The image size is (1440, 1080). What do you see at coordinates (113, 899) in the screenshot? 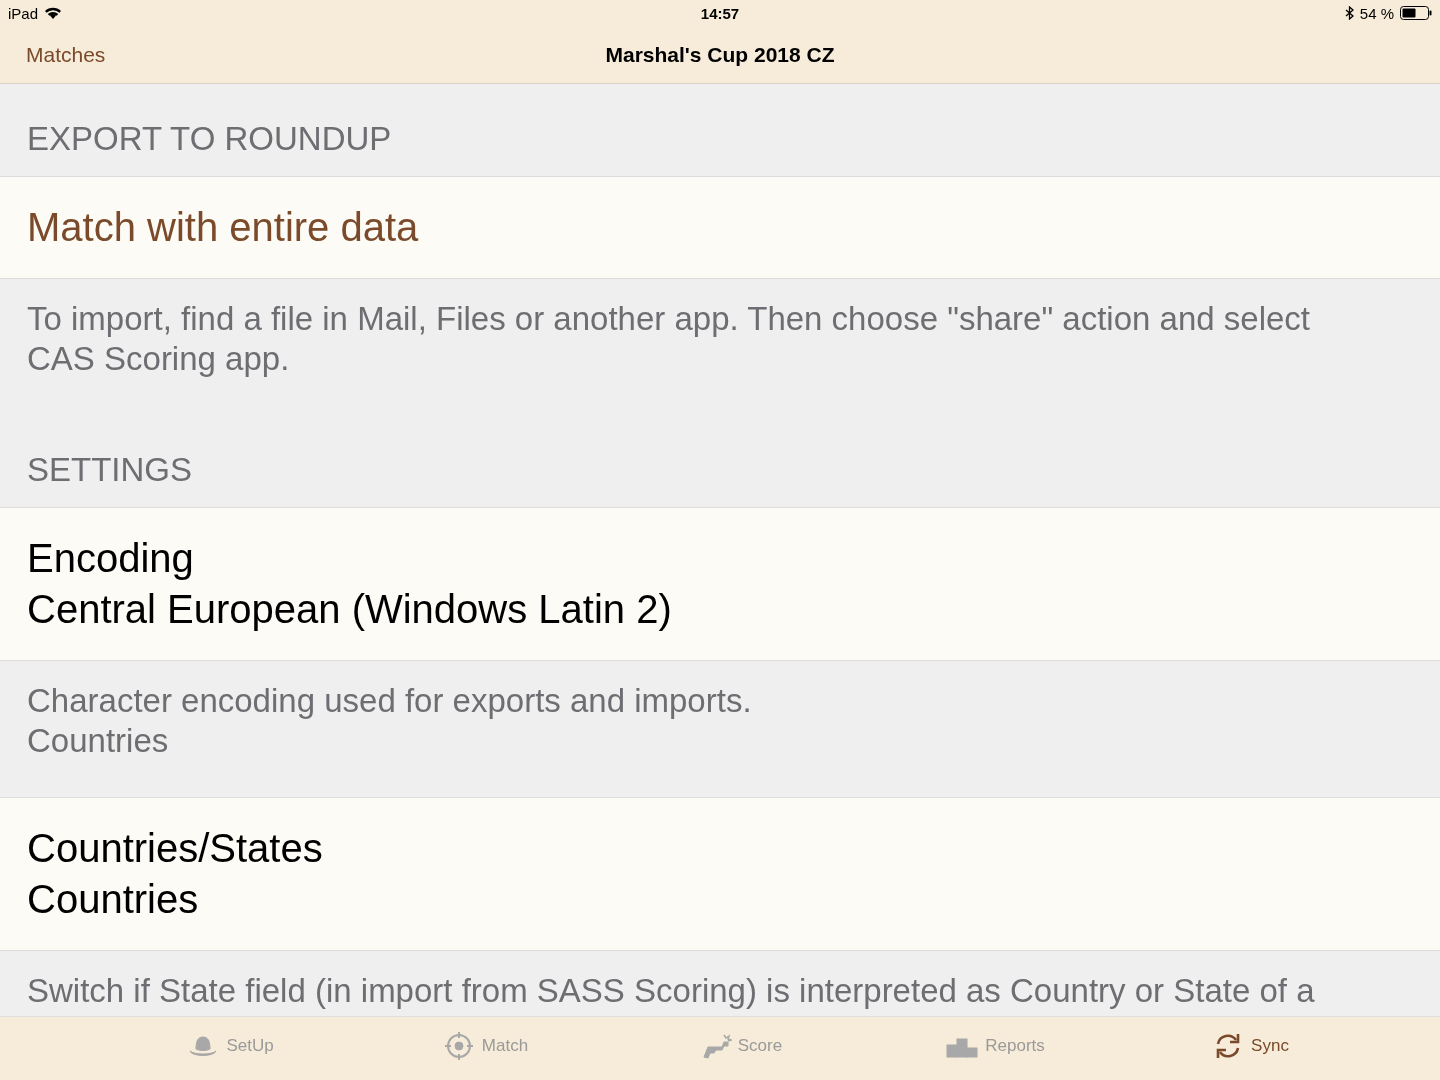
I see `setting-value: Countries` at bounding box center [113, 899].